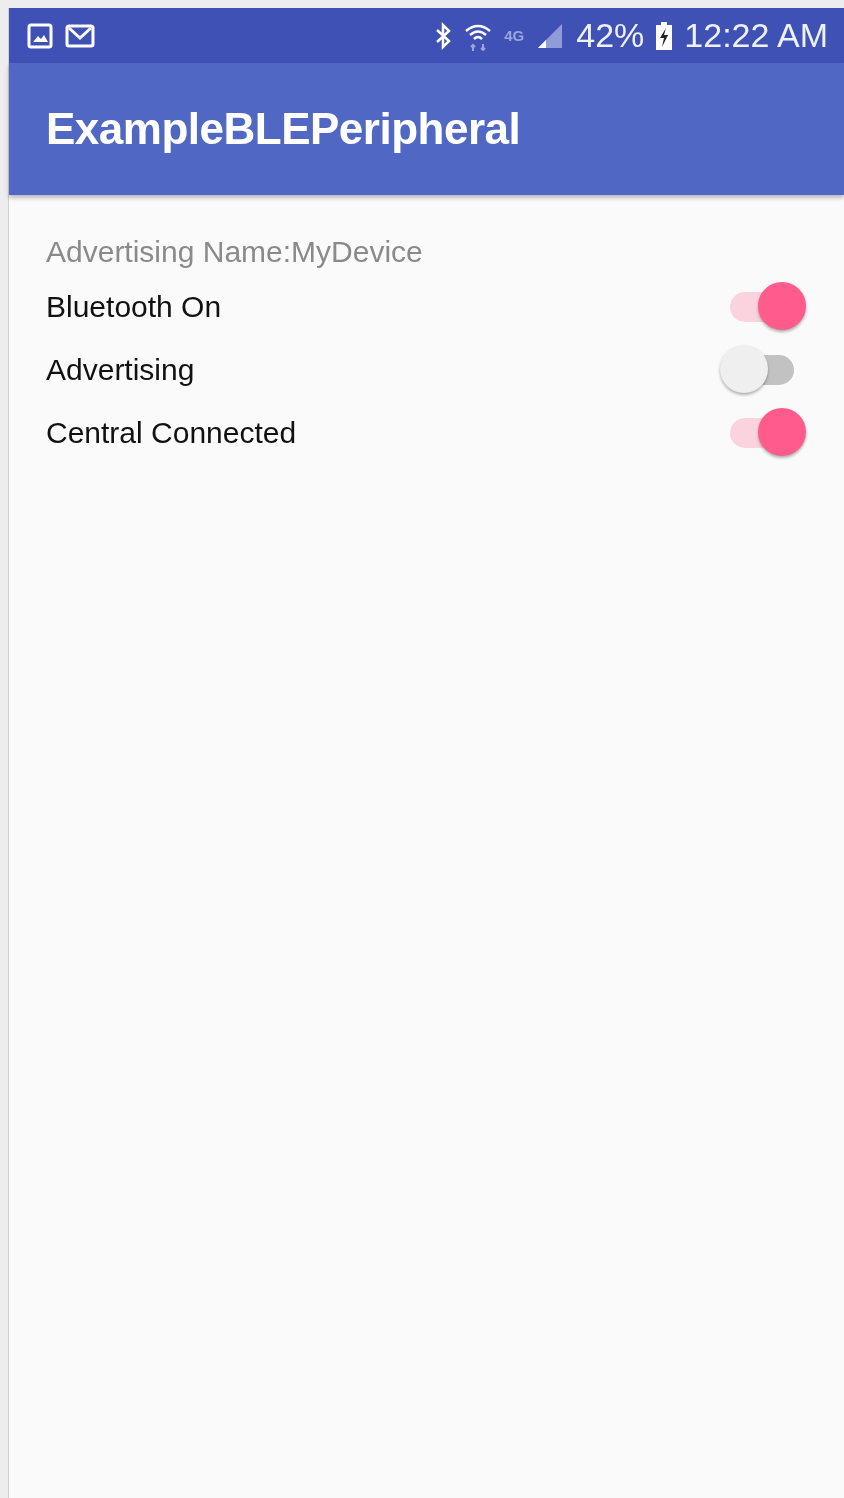 Image resolution: width=844 pixels, height=1498 pixels. Describe the element at coordinates (514, 35) in the screenshot. I see `network-type: 4G` at that location.